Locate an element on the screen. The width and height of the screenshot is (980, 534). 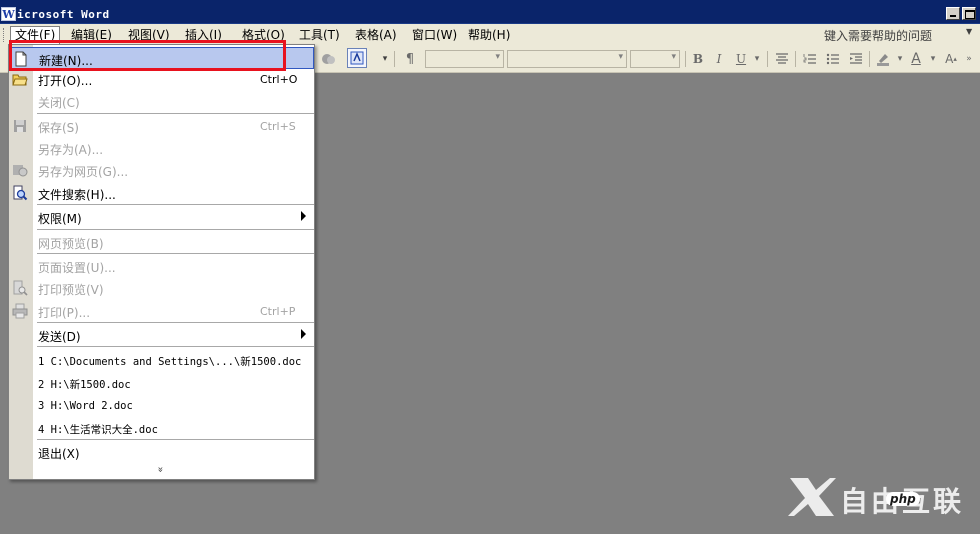
menu-item-close: 关闭(C) is located at coordinates (161, 101).